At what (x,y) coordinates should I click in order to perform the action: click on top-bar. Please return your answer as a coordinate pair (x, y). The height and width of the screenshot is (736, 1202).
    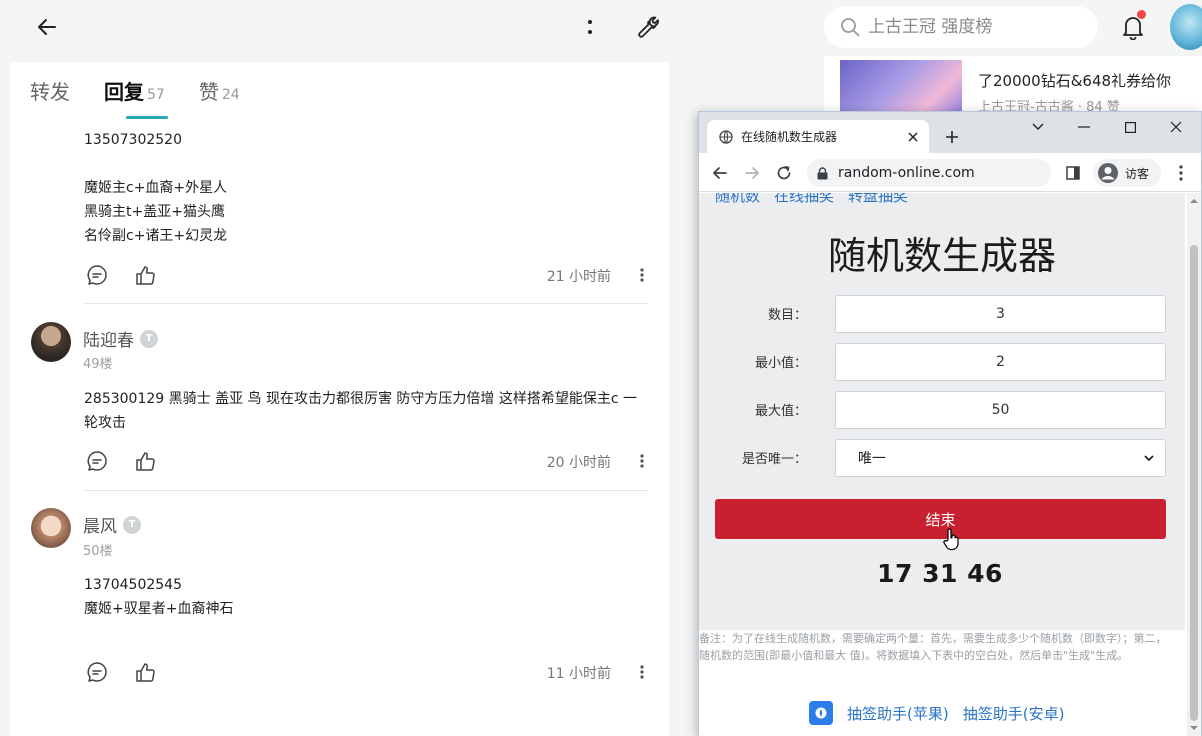
    Looking at the image, I should click on (601, 28).